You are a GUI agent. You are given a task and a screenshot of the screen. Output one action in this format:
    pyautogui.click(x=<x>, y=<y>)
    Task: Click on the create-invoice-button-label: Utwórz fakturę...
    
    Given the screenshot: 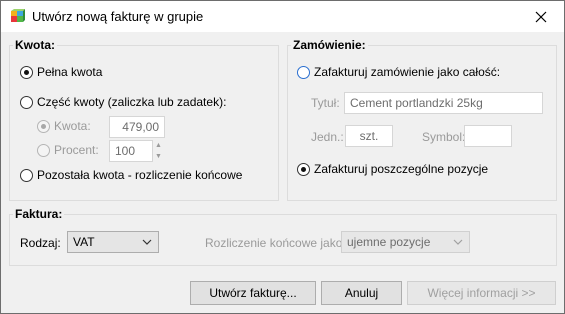 What is the action you would take?
    pyautogui.click(x=253, y=293)
    